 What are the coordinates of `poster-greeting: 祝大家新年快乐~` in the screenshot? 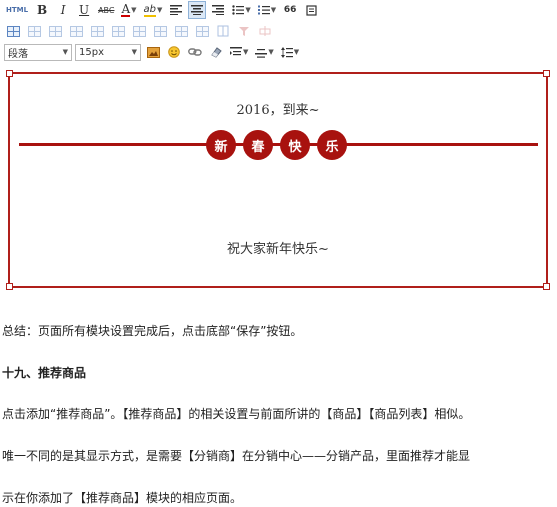 It's located at (278, 249).